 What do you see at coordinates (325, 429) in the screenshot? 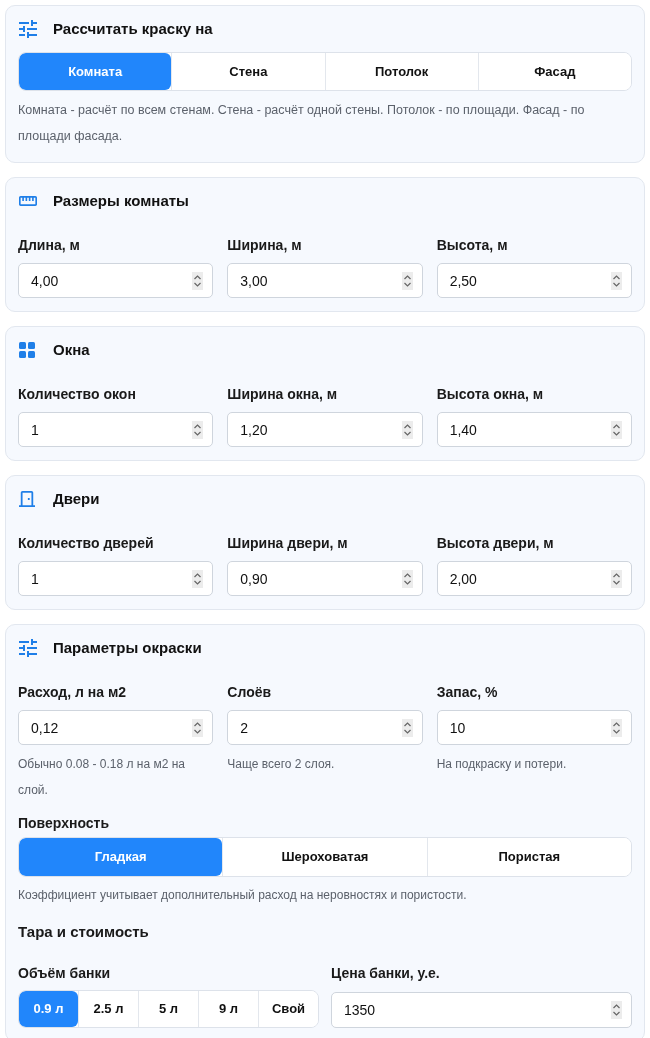
I see `number-field: 1,20` at bounding box center [325, 429].